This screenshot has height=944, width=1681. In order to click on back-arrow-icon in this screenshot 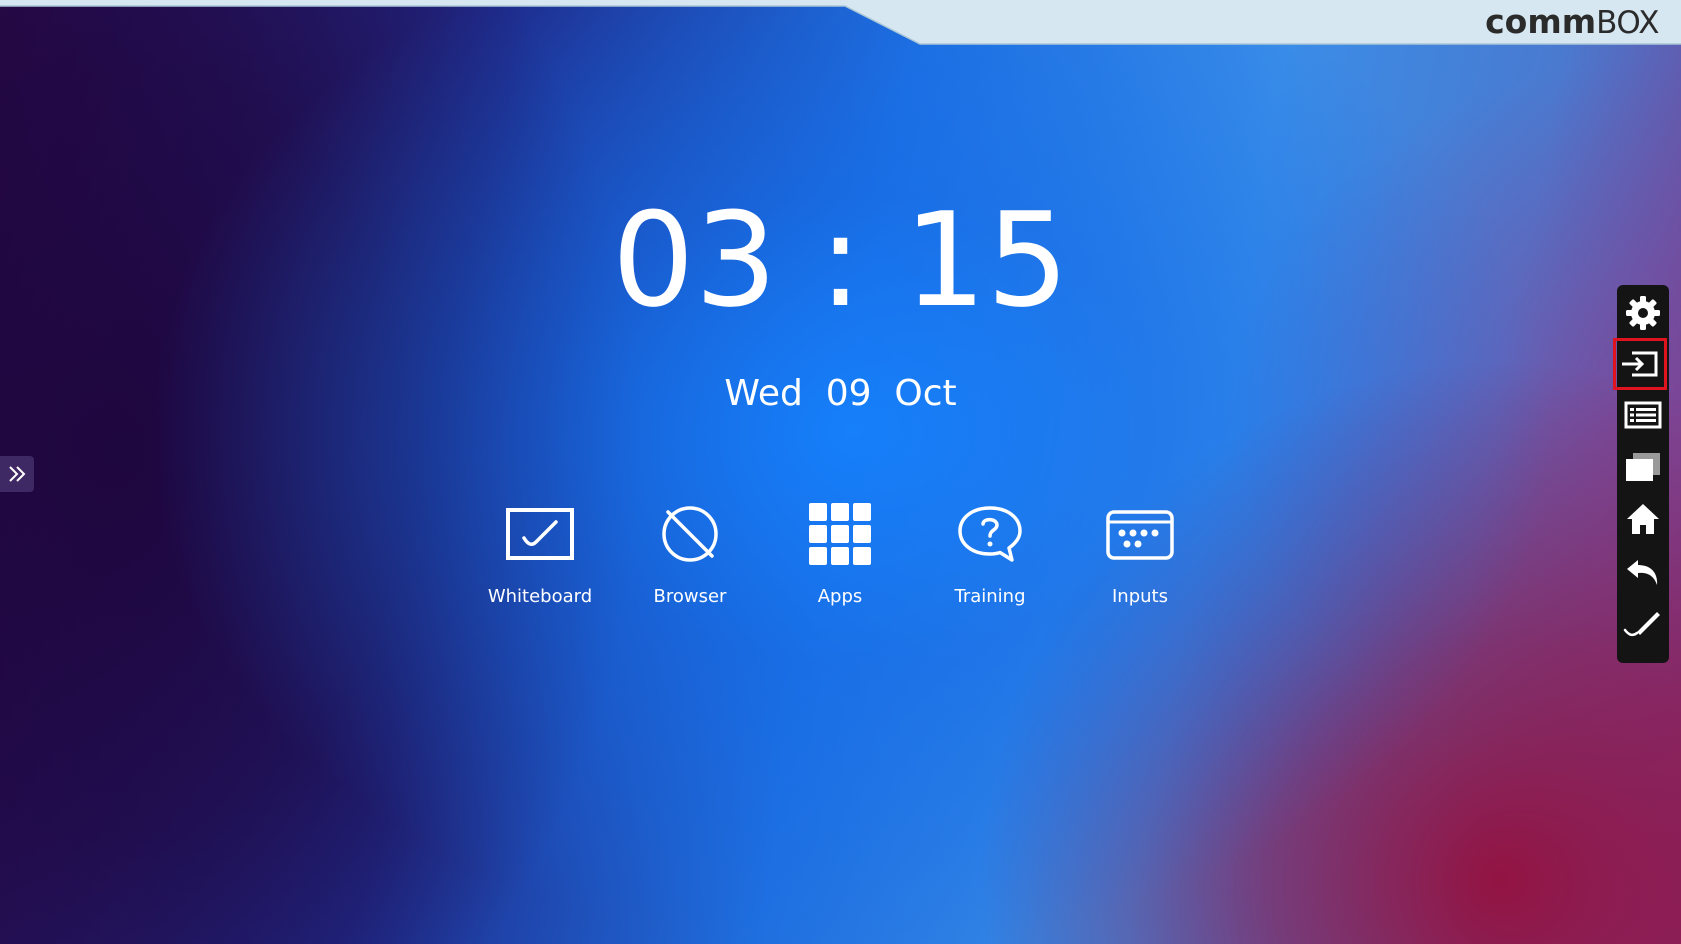, I will do `click(1642, 572)`.